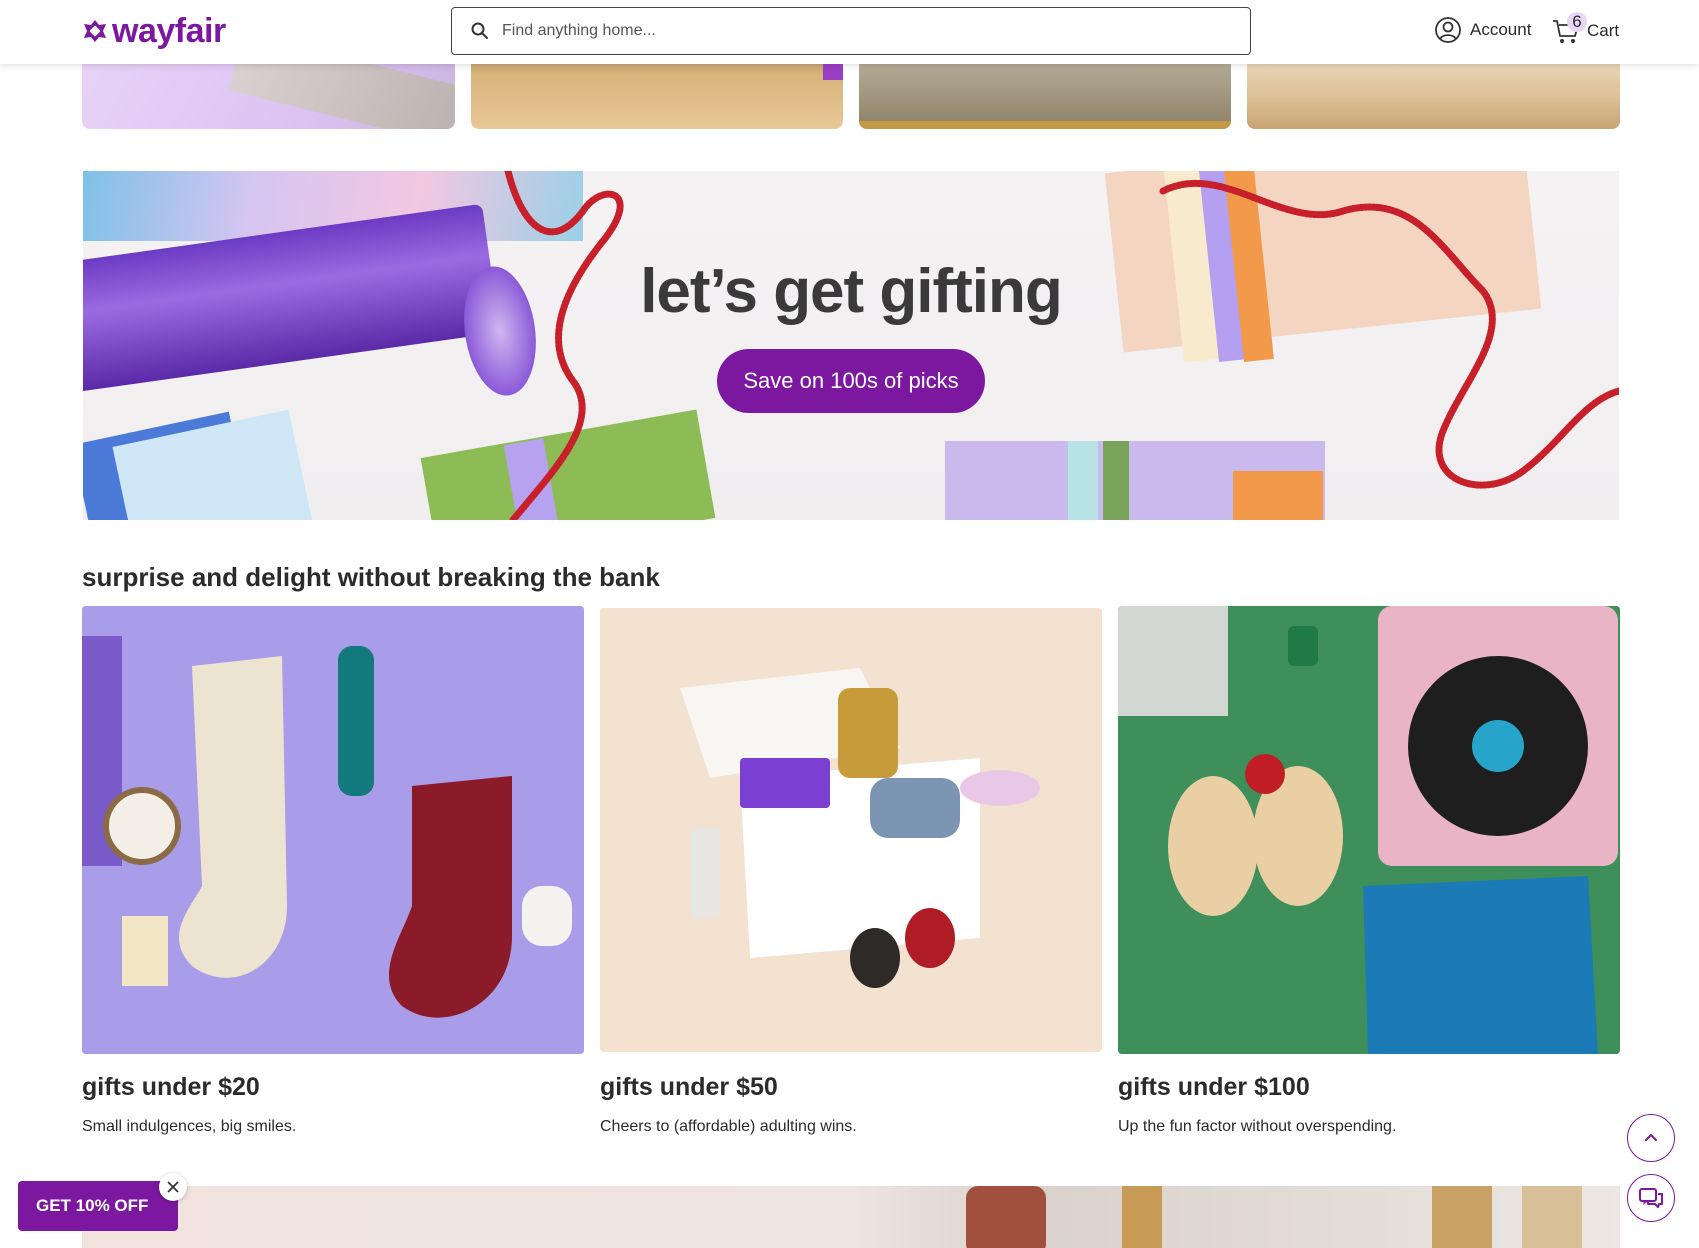 Image resolution: width=1699 pixels, height=1248 pixels. I want to click on account-icon, so click(1448, 30).